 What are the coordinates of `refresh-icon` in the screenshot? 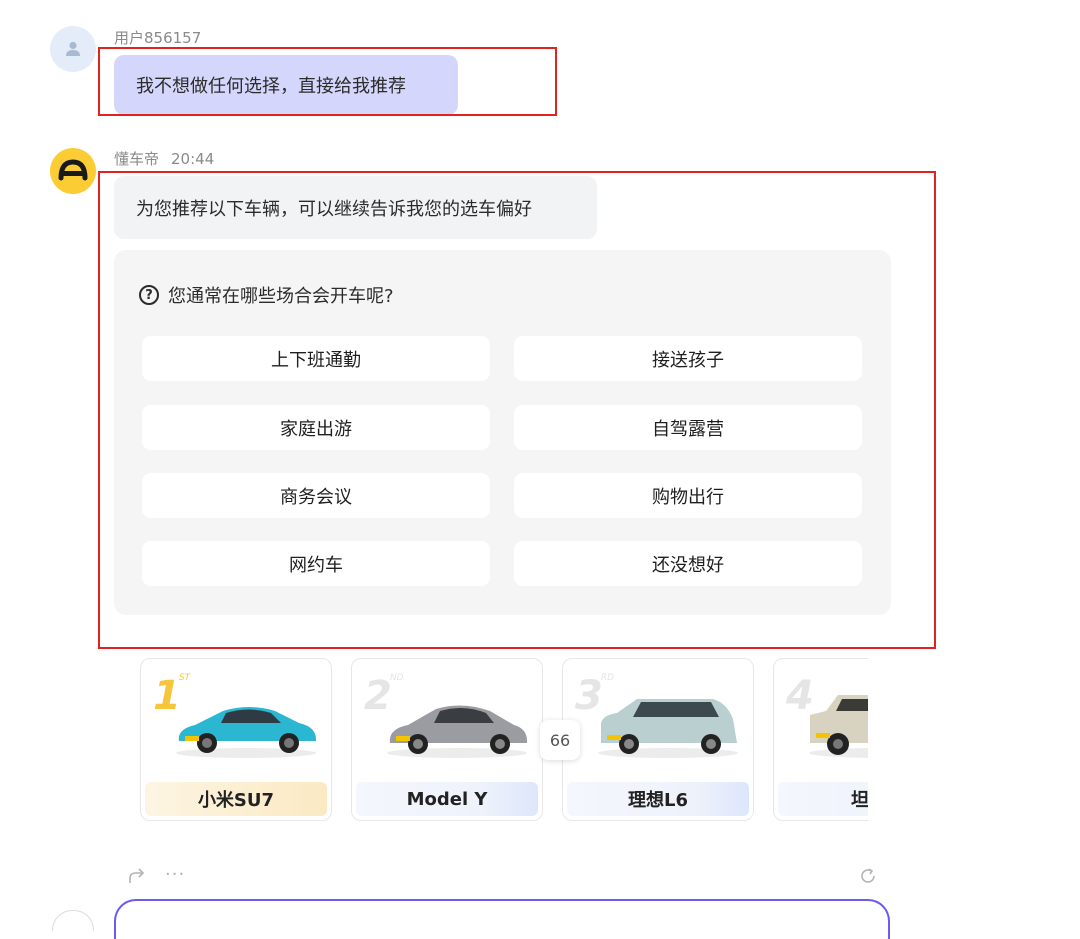 It's located at (868, 876).